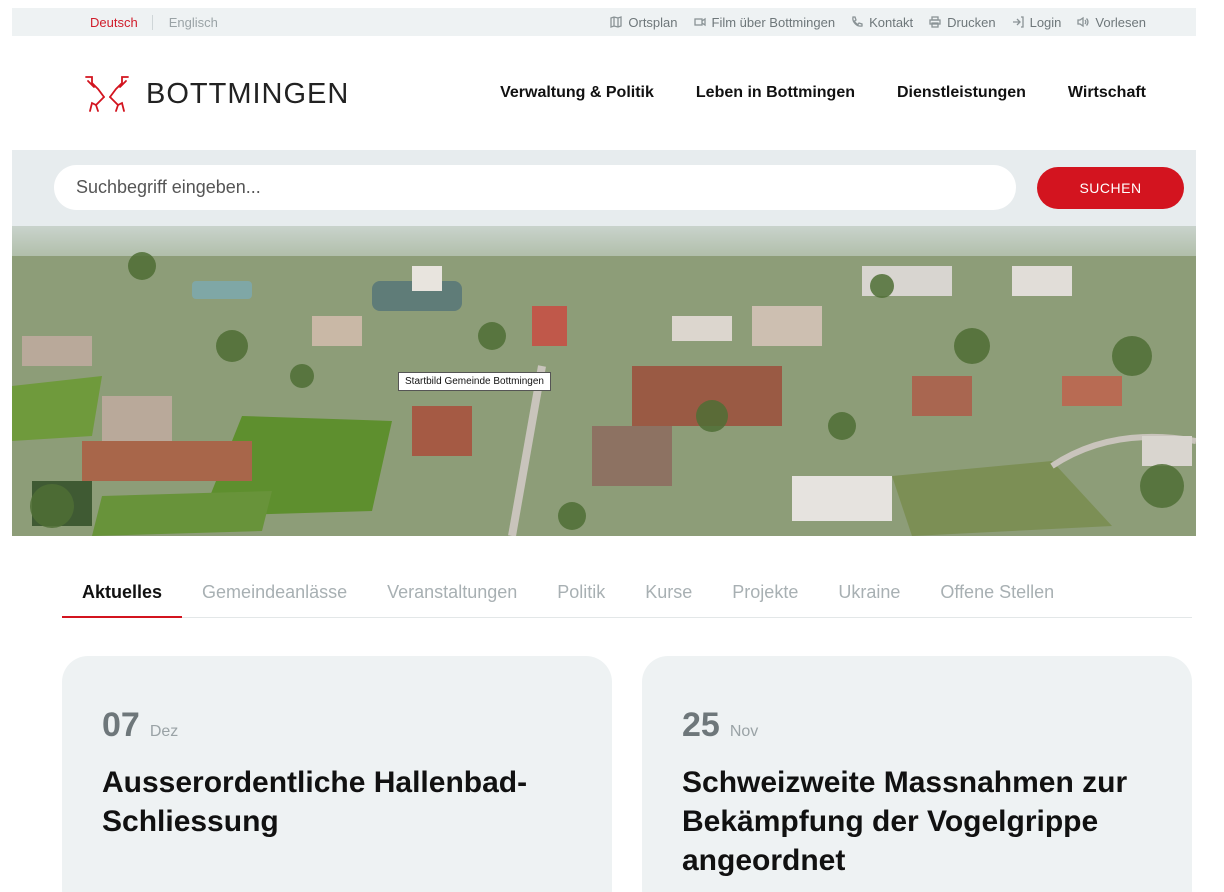 Image resolution: width=1224 pixels, height=892 pixels. Describe the element at coordinates (653, 22) in the screenshot. I see `utility-label: Ortsplan` at that location.